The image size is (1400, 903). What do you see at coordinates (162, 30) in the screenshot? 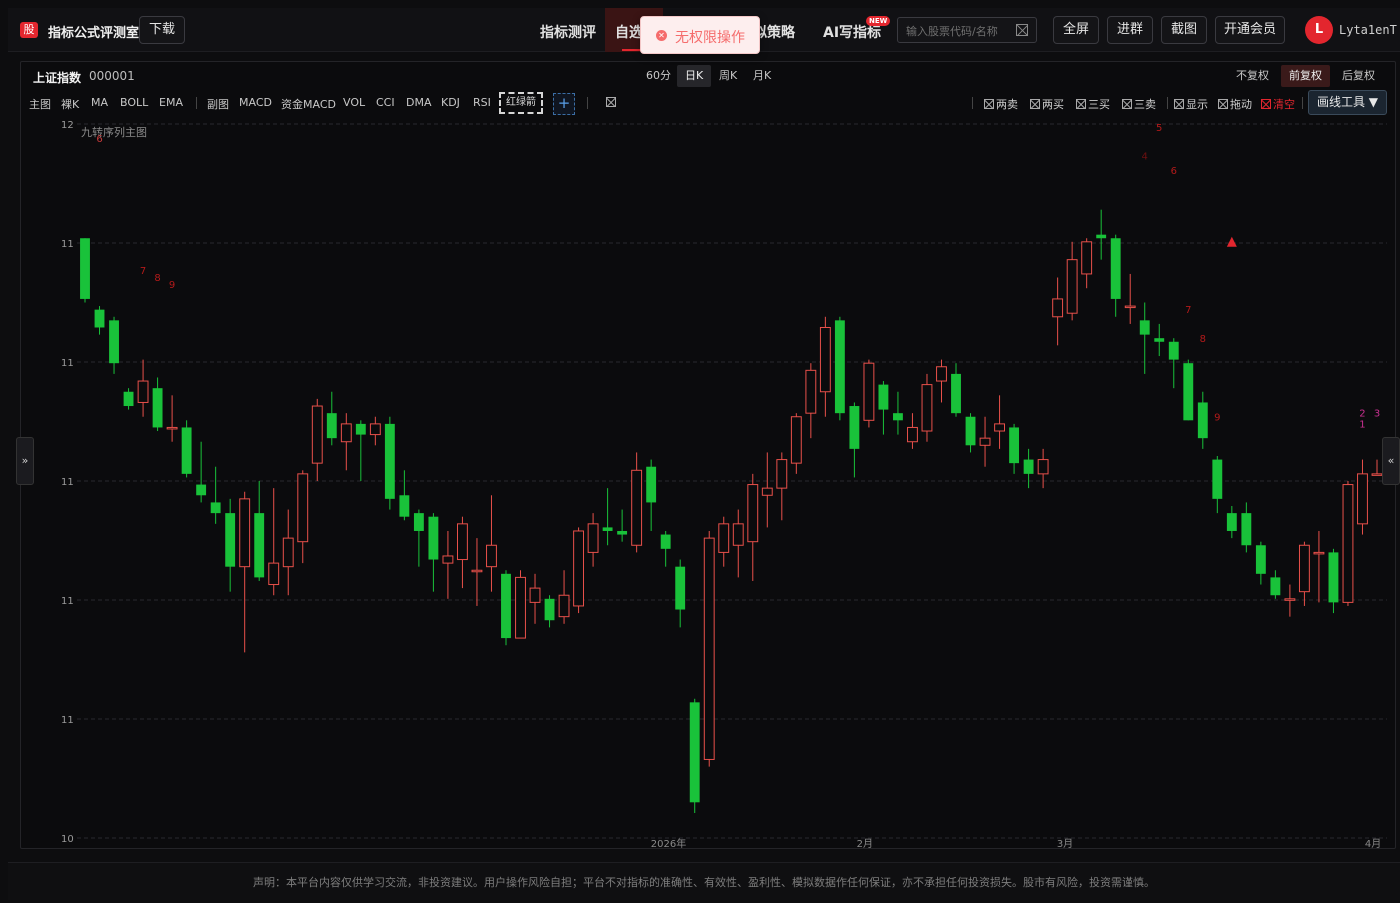
I see `download-button: 下载` at bounding box center [162, 30].